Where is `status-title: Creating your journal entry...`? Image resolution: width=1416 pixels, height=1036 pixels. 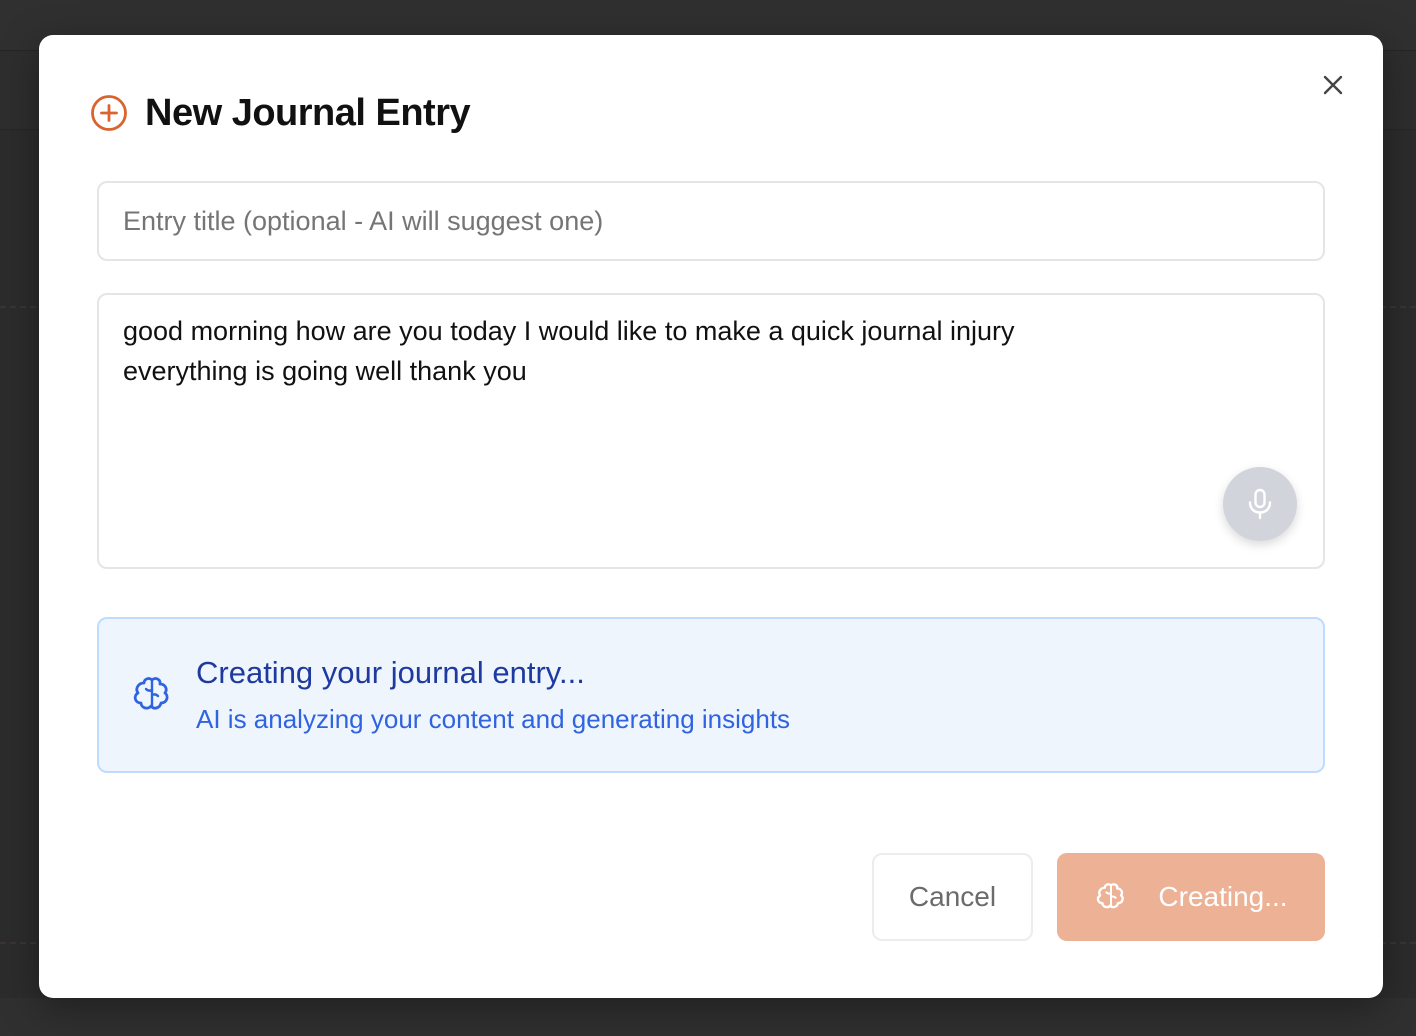 status-title: Creating your journal entry... is located at coordinates (390, 672).